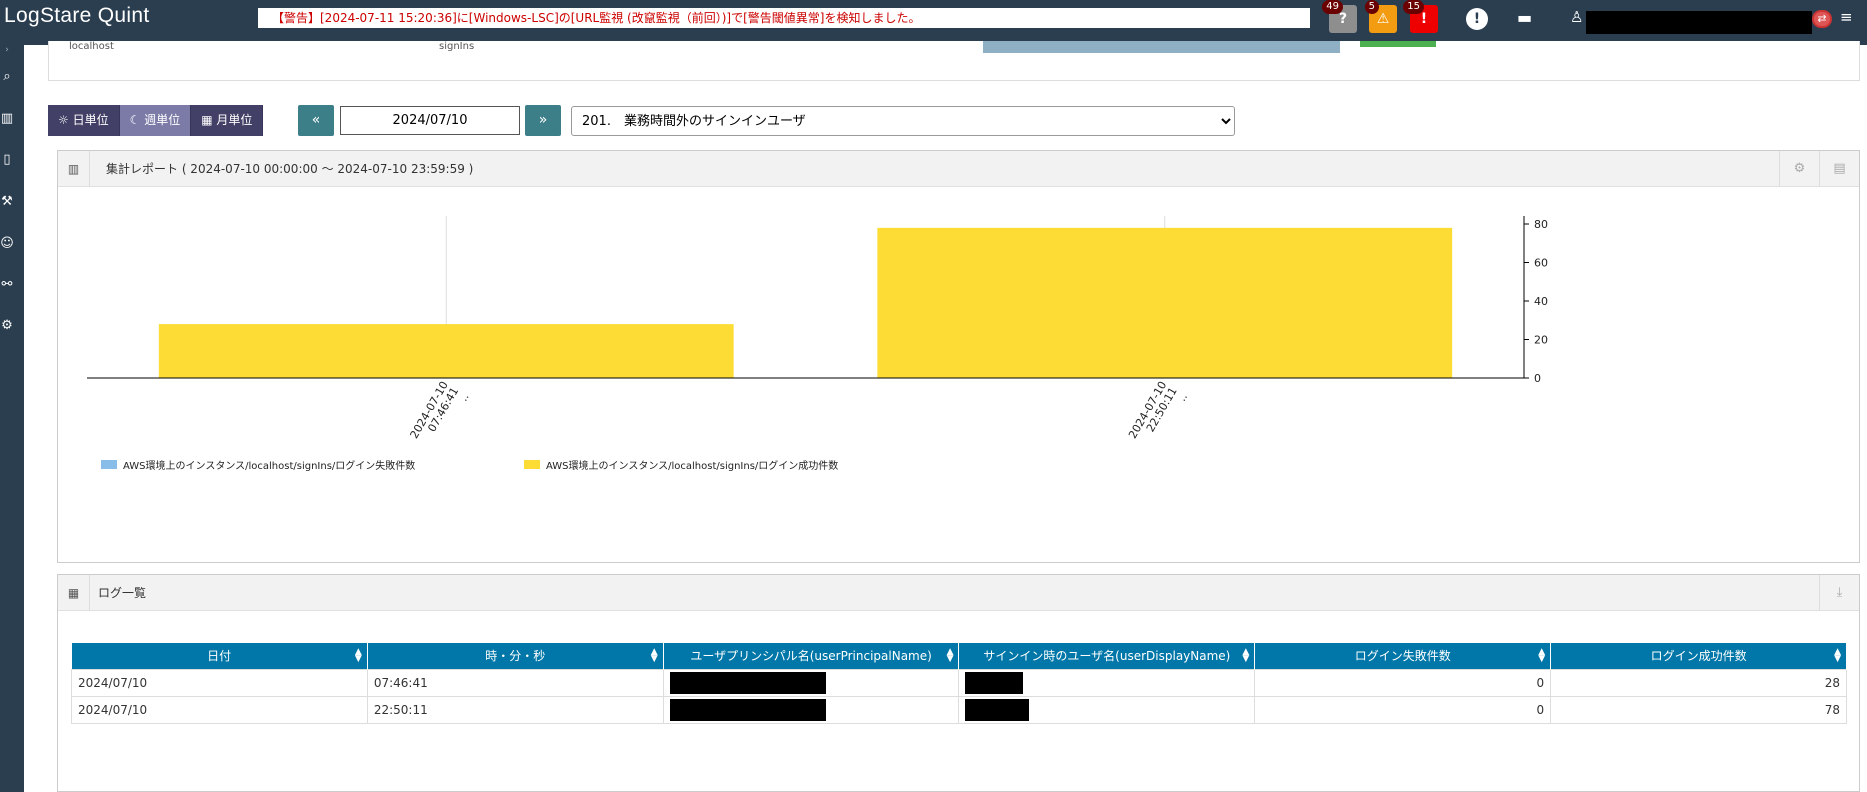  What do you see at coordinates (1398, 44) in the screenshot?
I see `top-panel-status` at bounding box center [1398, 44].